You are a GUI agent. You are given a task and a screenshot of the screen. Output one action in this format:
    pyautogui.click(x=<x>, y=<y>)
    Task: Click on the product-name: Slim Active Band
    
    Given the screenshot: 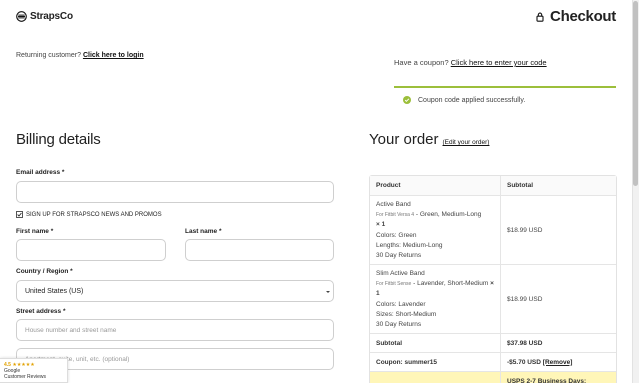 What is the action you would take?
    pyautogui.click(x=400, y=273)
    